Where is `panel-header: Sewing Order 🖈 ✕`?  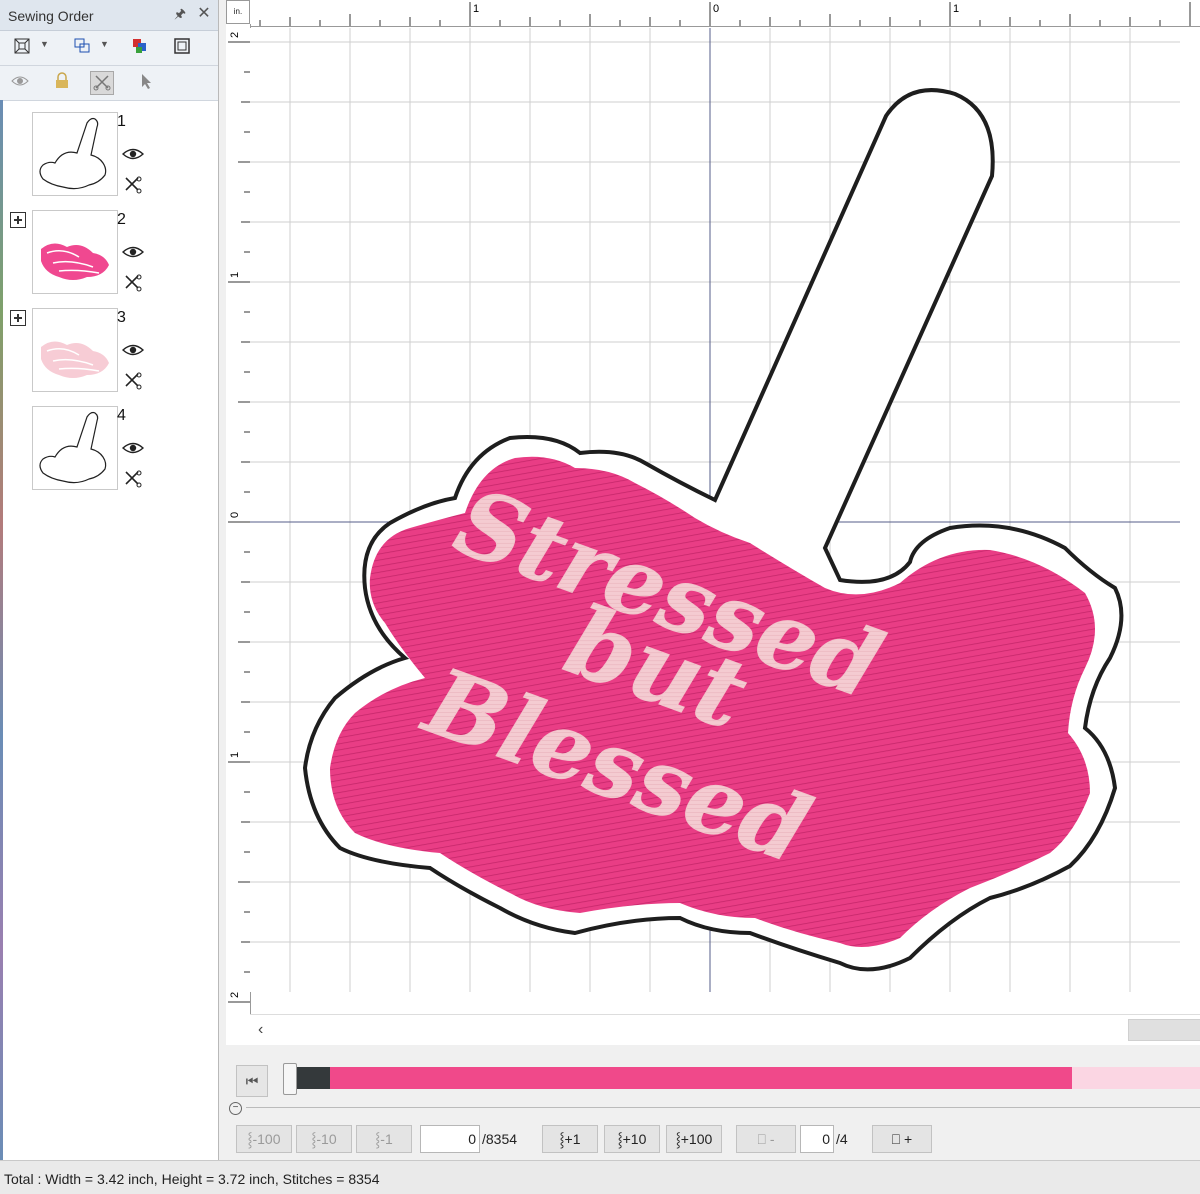
panel-header: Sewing Order 🖈 ✕ is located at coordinates (109, 15).